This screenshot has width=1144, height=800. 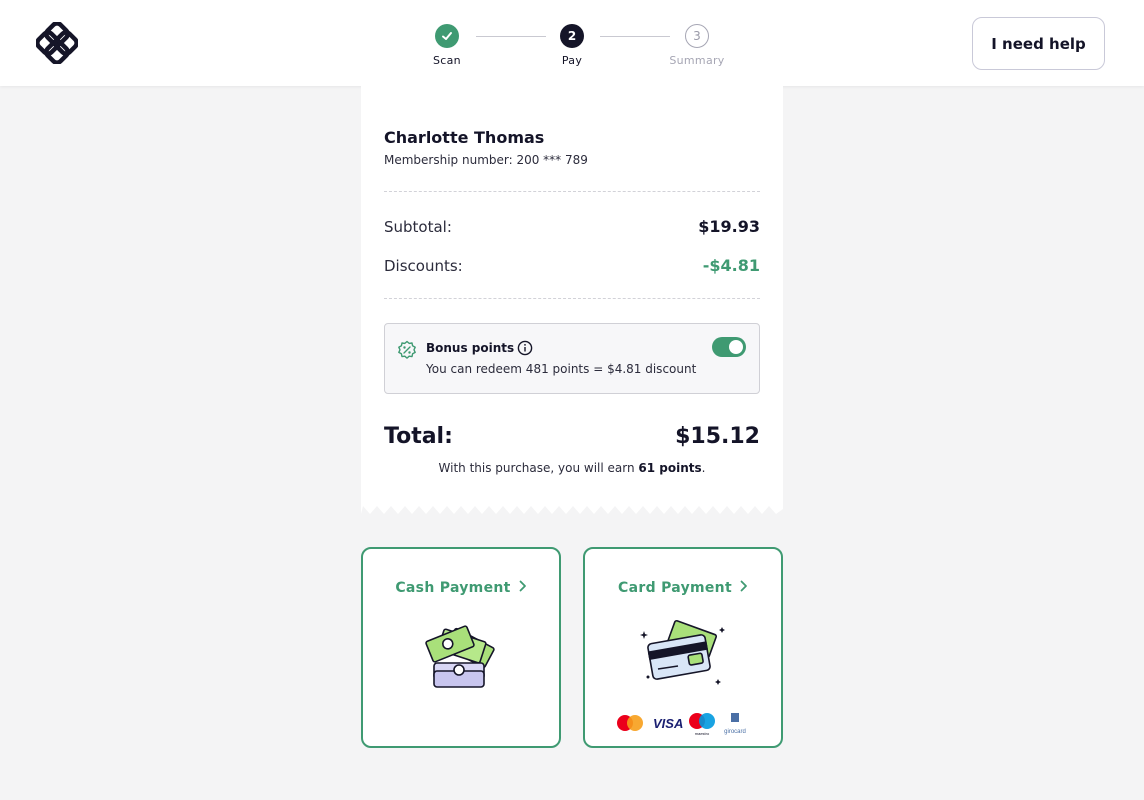 I want to click on step-label: Pay, so click(x=572, y=60).